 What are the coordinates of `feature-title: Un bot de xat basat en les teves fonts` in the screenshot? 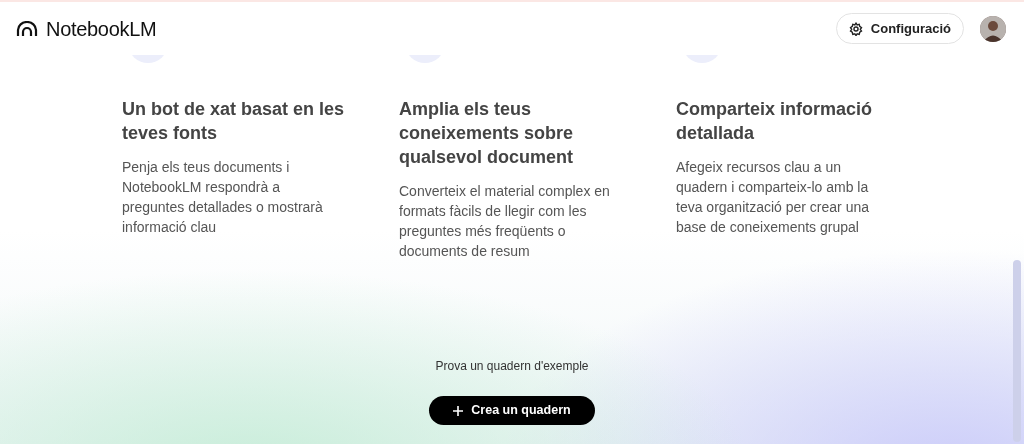 It's located at (234, 121).